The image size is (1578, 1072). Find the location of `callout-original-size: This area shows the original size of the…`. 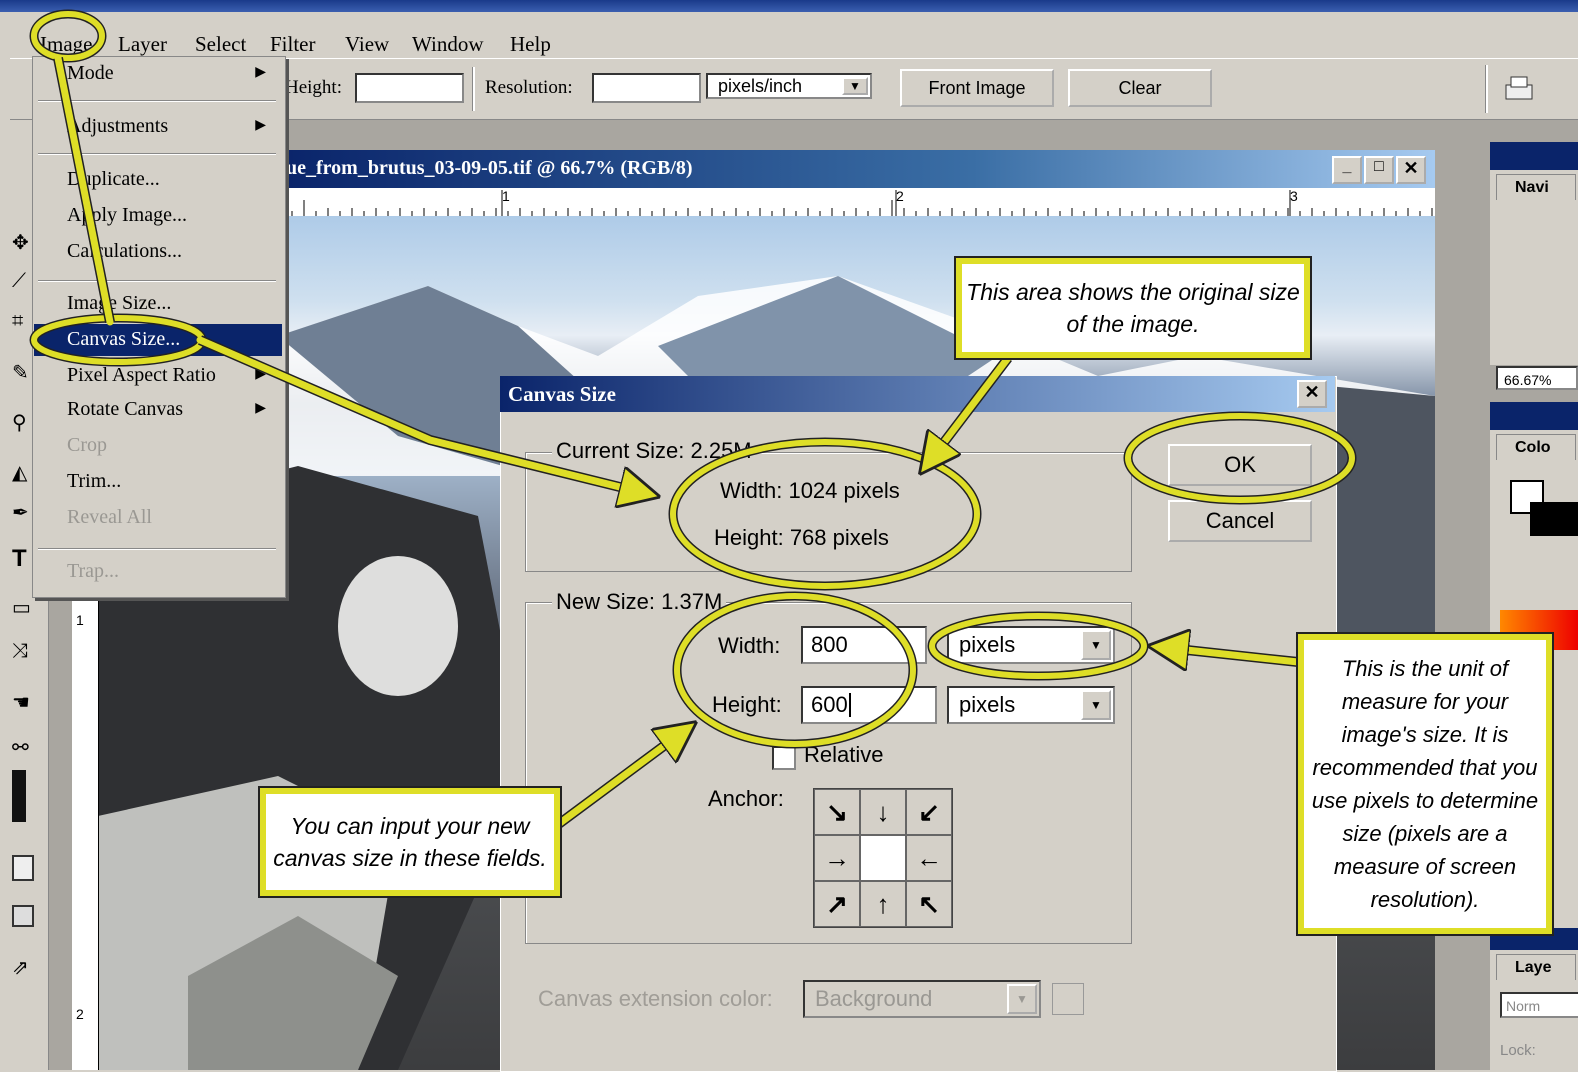

callout-original-size: This area shows the original size of the… is located at coordinates (1133, 308).